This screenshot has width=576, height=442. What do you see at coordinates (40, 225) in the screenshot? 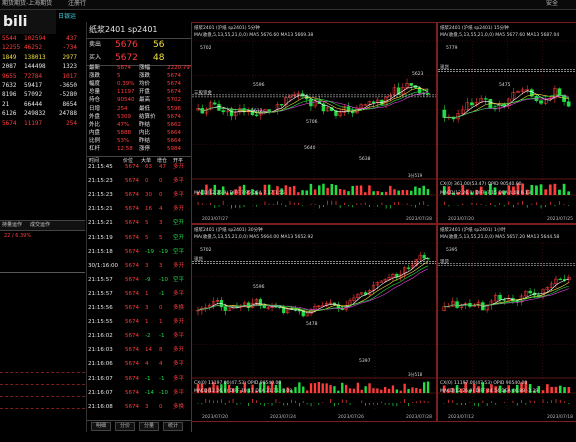
I see `tab-vol: 成交运作` at bounding box center [40, 225].